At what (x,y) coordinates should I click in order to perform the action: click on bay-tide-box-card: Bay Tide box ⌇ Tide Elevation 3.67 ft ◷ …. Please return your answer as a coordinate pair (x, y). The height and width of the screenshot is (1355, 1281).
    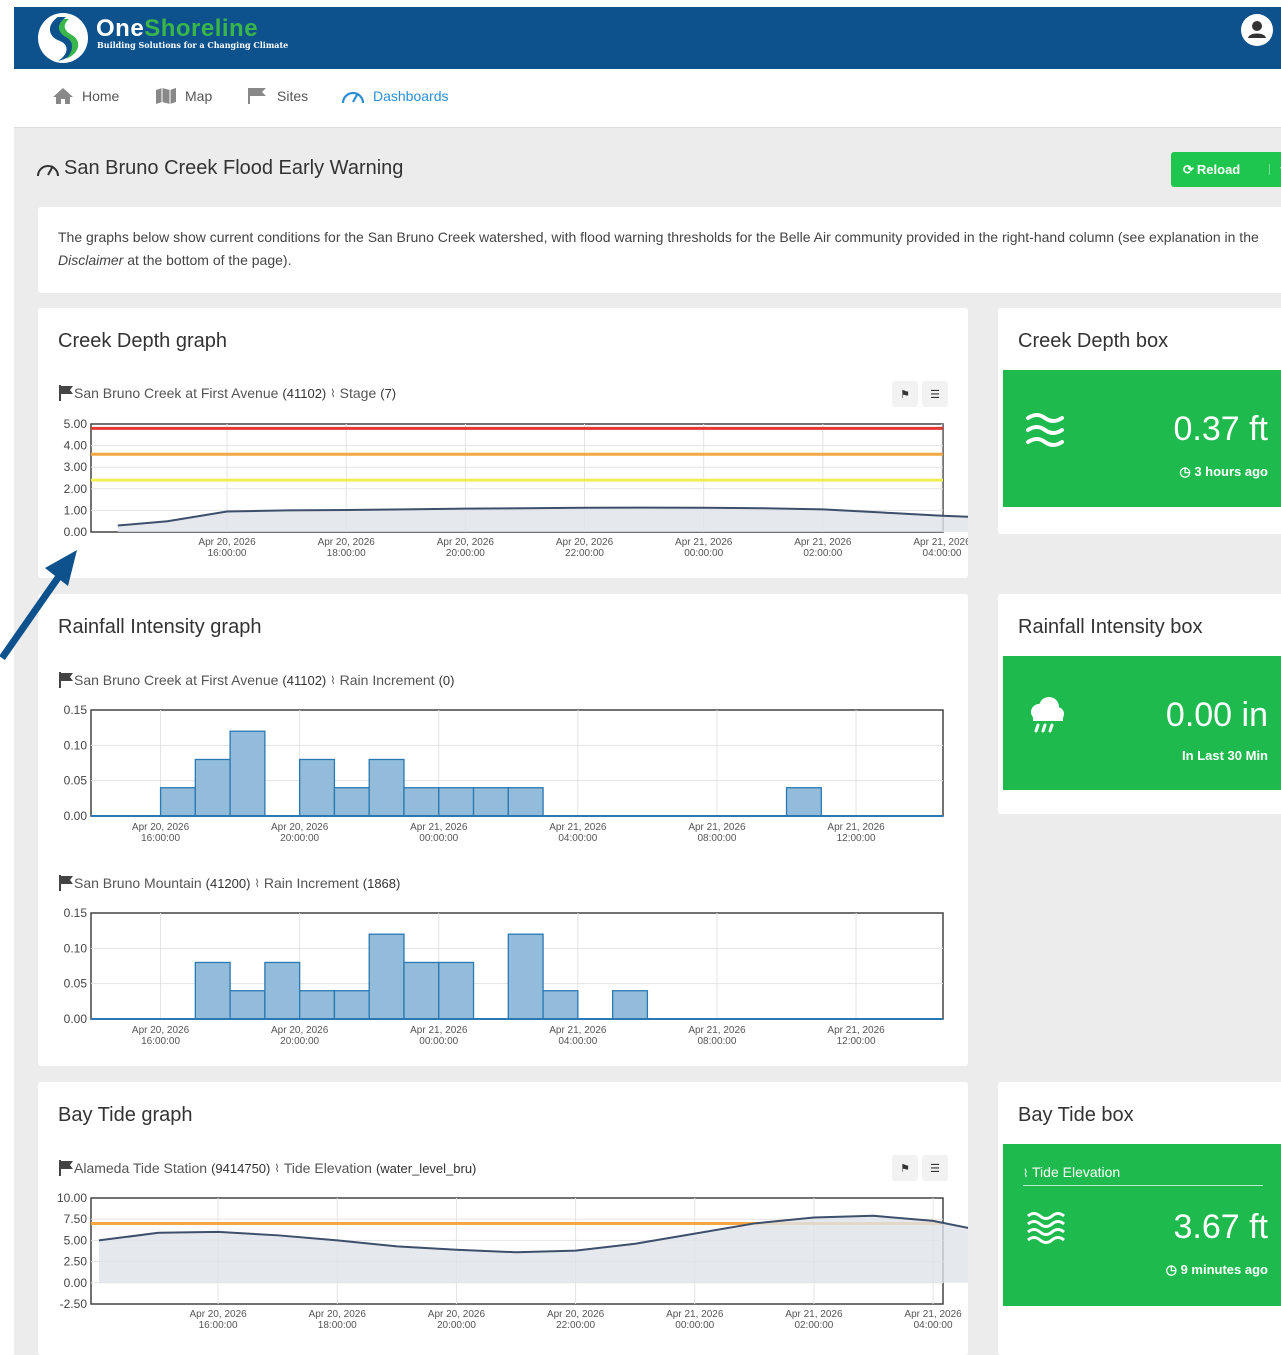
    Looking at the image, I should click on (1139, 1218).